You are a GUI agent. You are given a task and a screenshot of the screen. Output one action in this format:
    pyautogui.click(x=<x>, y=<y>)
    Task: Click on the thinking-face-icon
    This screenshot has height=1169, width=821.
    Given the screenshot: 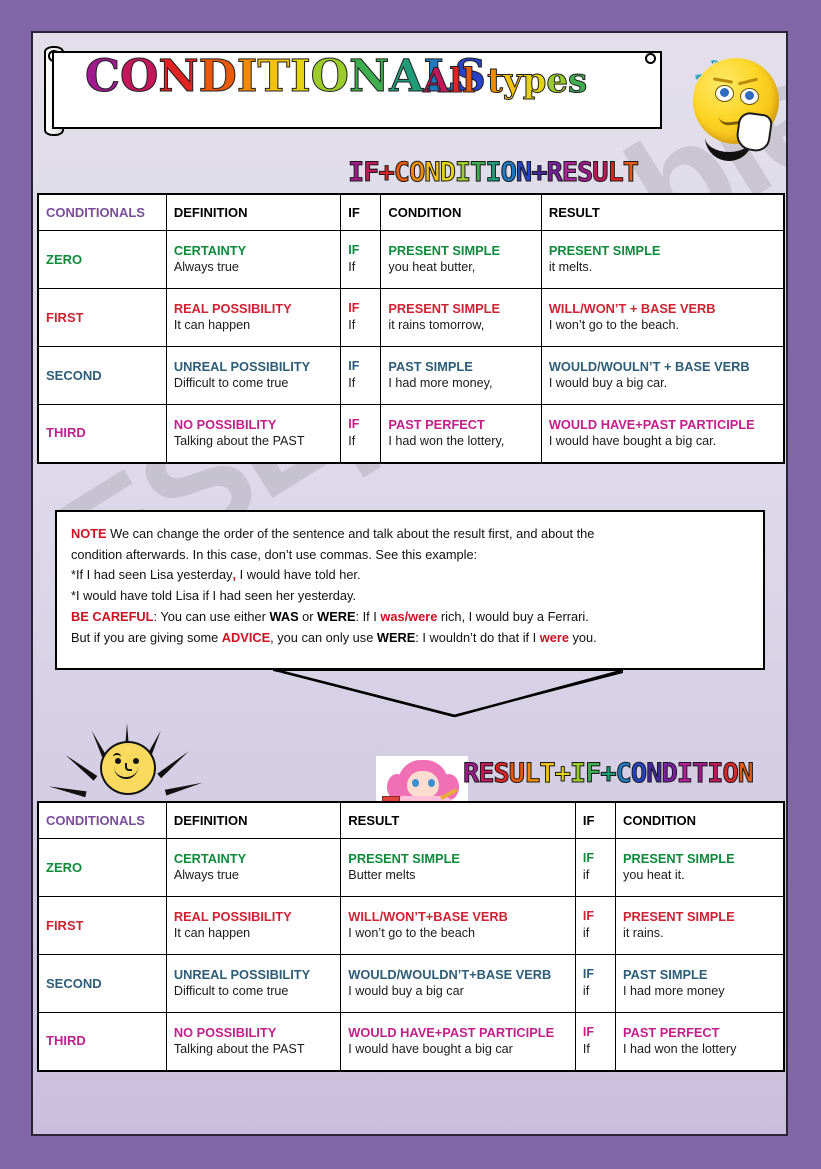 What is the action you would take?
    pyautogui.click(x=736, y=109)
    